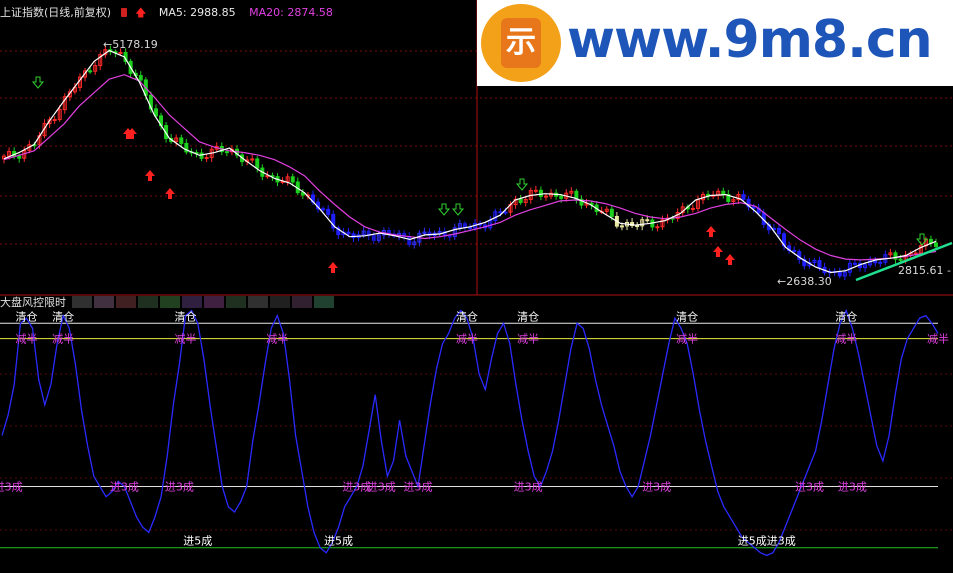 The width and height of the screenshot is (953, 573). I want to click on ma5-value: MA5: 2988.85, so click(197, 12).